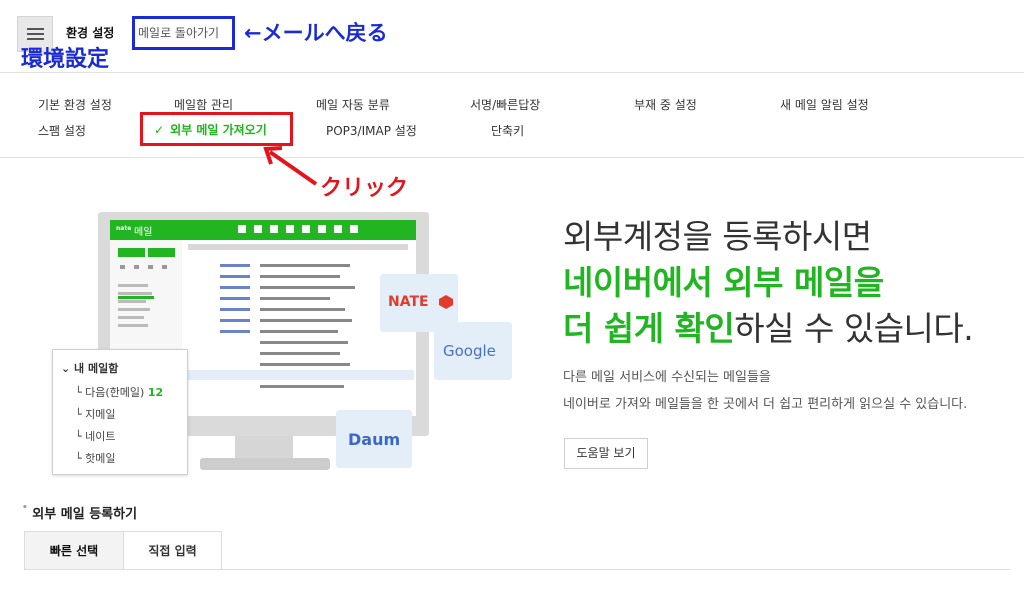 This screenshot has height=592, width=1024. What do you see at coordinates (90, 33) in the screenshot?
I see `page-title: 환경 설정` at bounding box center [90, 33].